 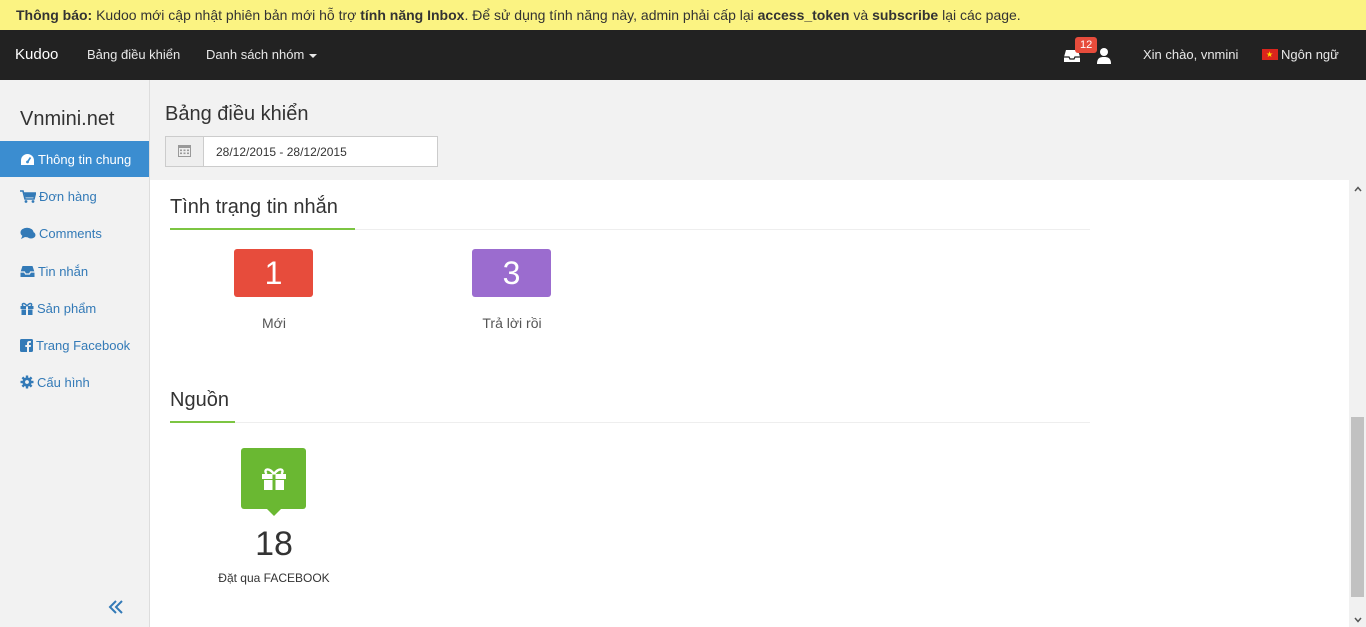 I want to click on sidebar-item-label: Cấu hình, so click(x=63, y=382).